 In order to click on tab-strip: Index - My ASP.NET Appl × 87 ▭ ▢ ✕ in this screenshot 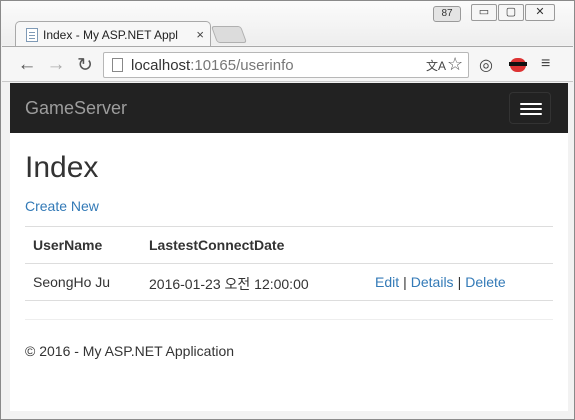, I will do `click(287, 24)`.